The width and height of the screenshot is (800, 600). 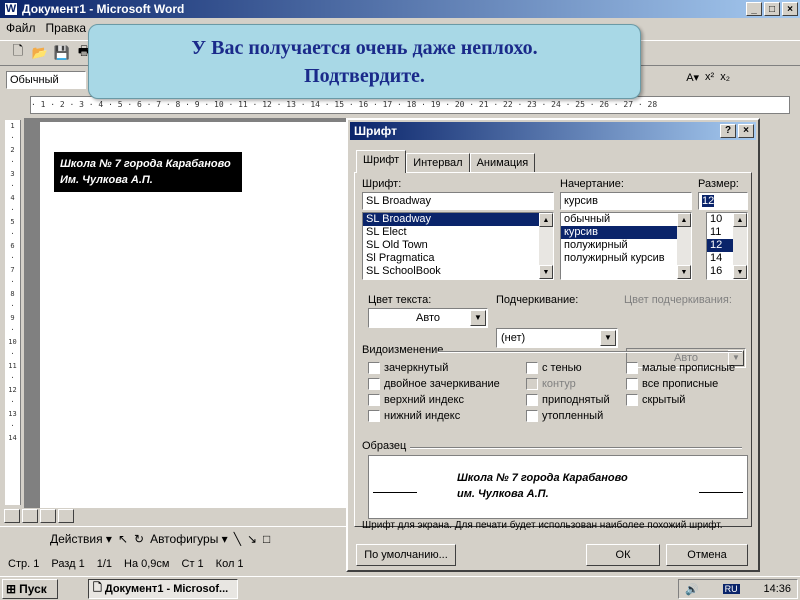 What do you see at coordinates (434, 368) in the screenshot?
I see `strikethrough-checkbox: зачеркнутый` at bounding box center [434, 368].